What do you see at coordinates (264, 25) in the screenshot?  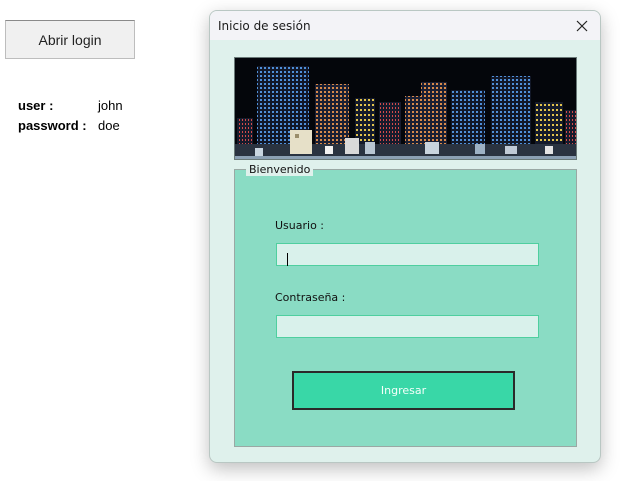 I see `dialog-title: Inicio de sesión` at bounding box center [264, 25].